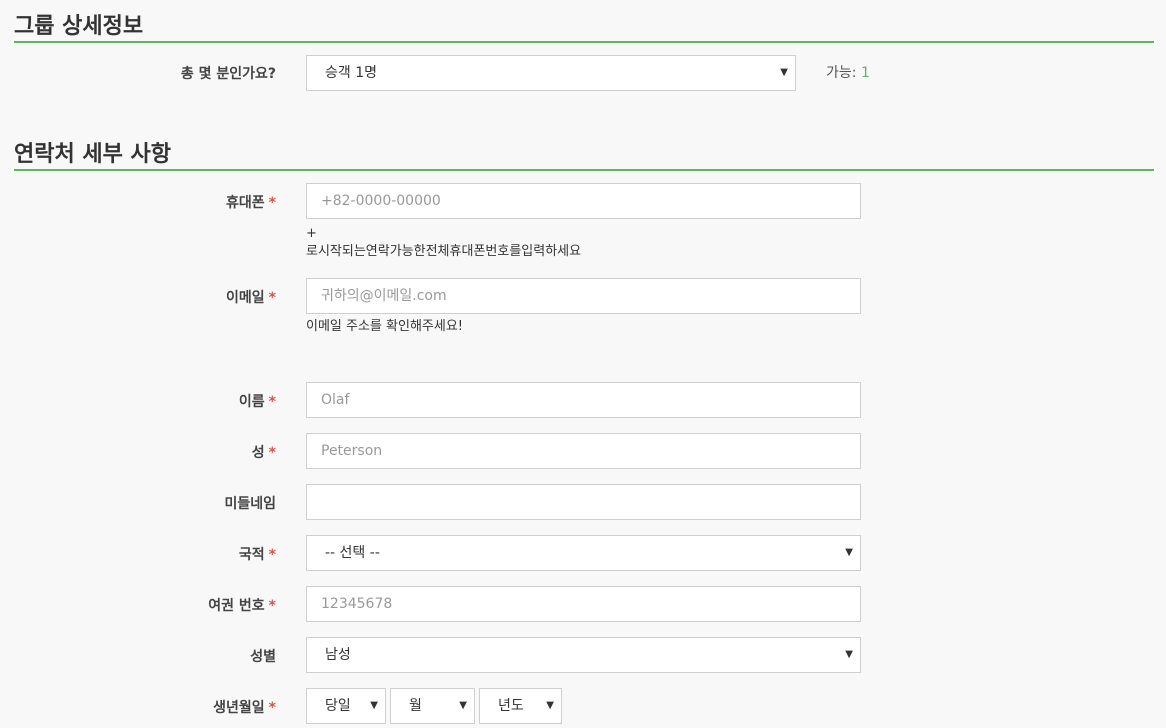 The width and height of the screenshot is (1166, 728). What do you see at coordinates (338, 706) in the screenshot?
I see `dob-day-value: 당일` at bounding box center [338, 706].